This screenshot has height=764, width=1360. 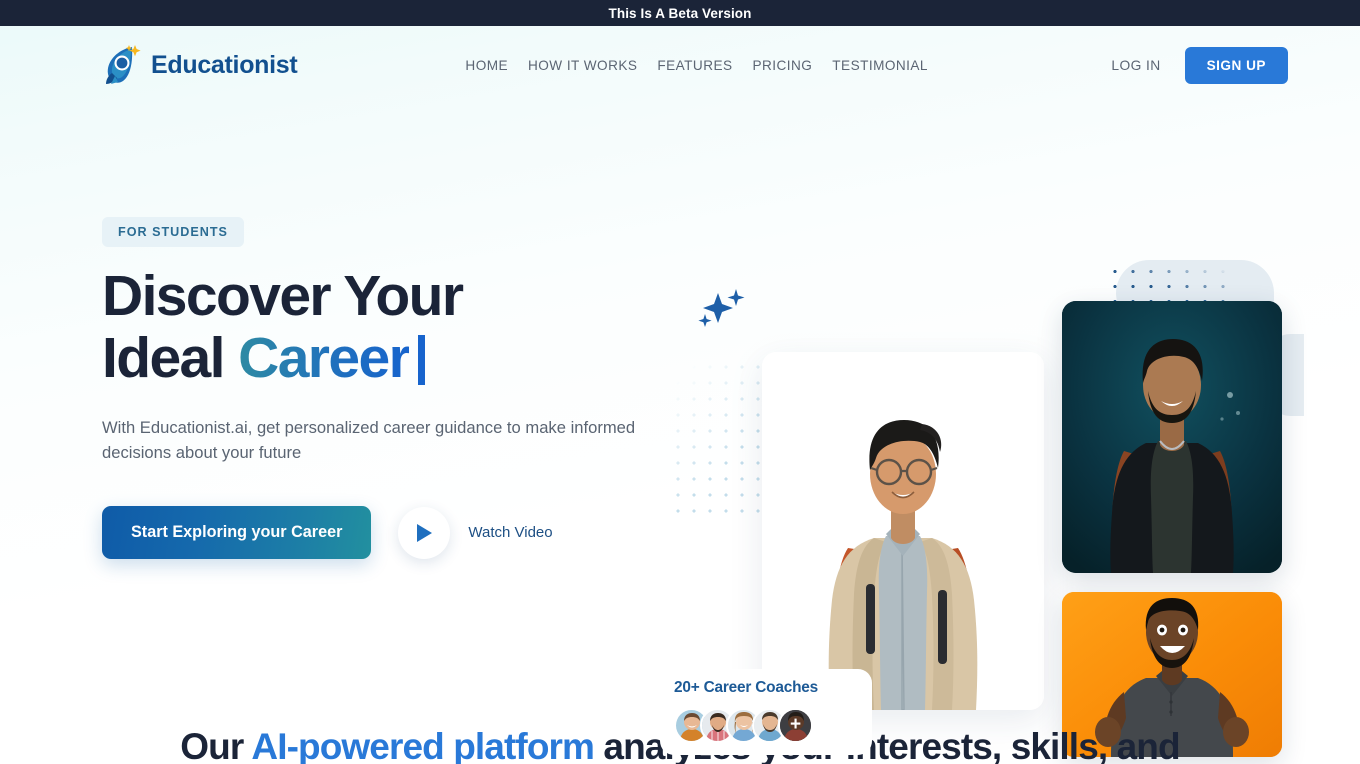 I want to click on beta-version-banner: This Is A Beta Version, so click(x=680, y=13).